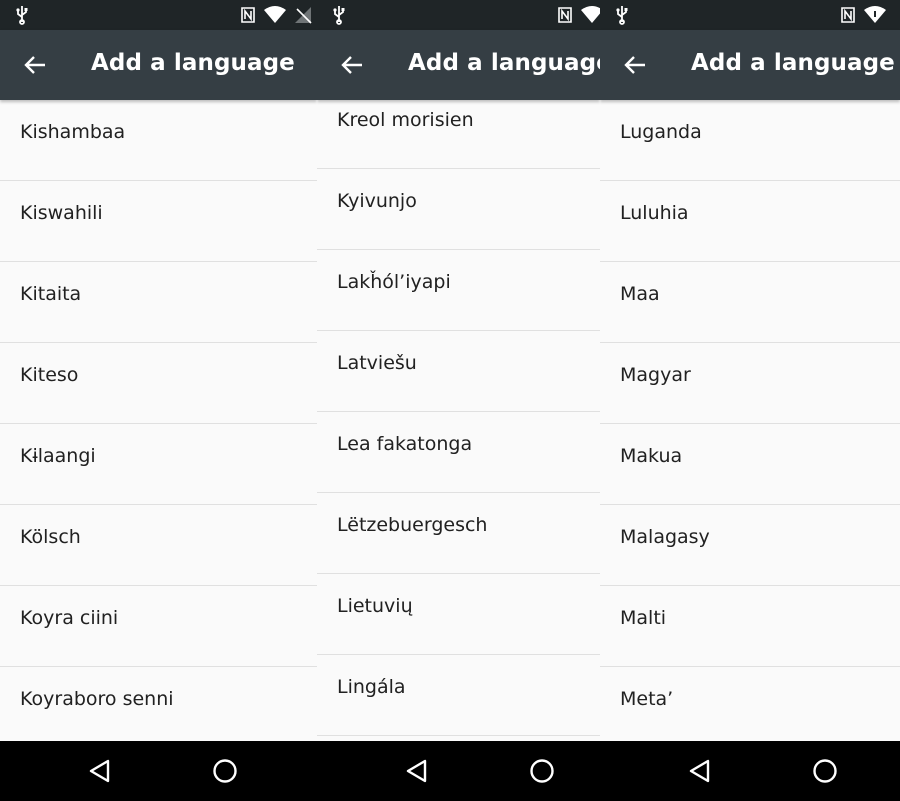  I want to click on list-item-label: Kreol morisien, so click(405, 120).